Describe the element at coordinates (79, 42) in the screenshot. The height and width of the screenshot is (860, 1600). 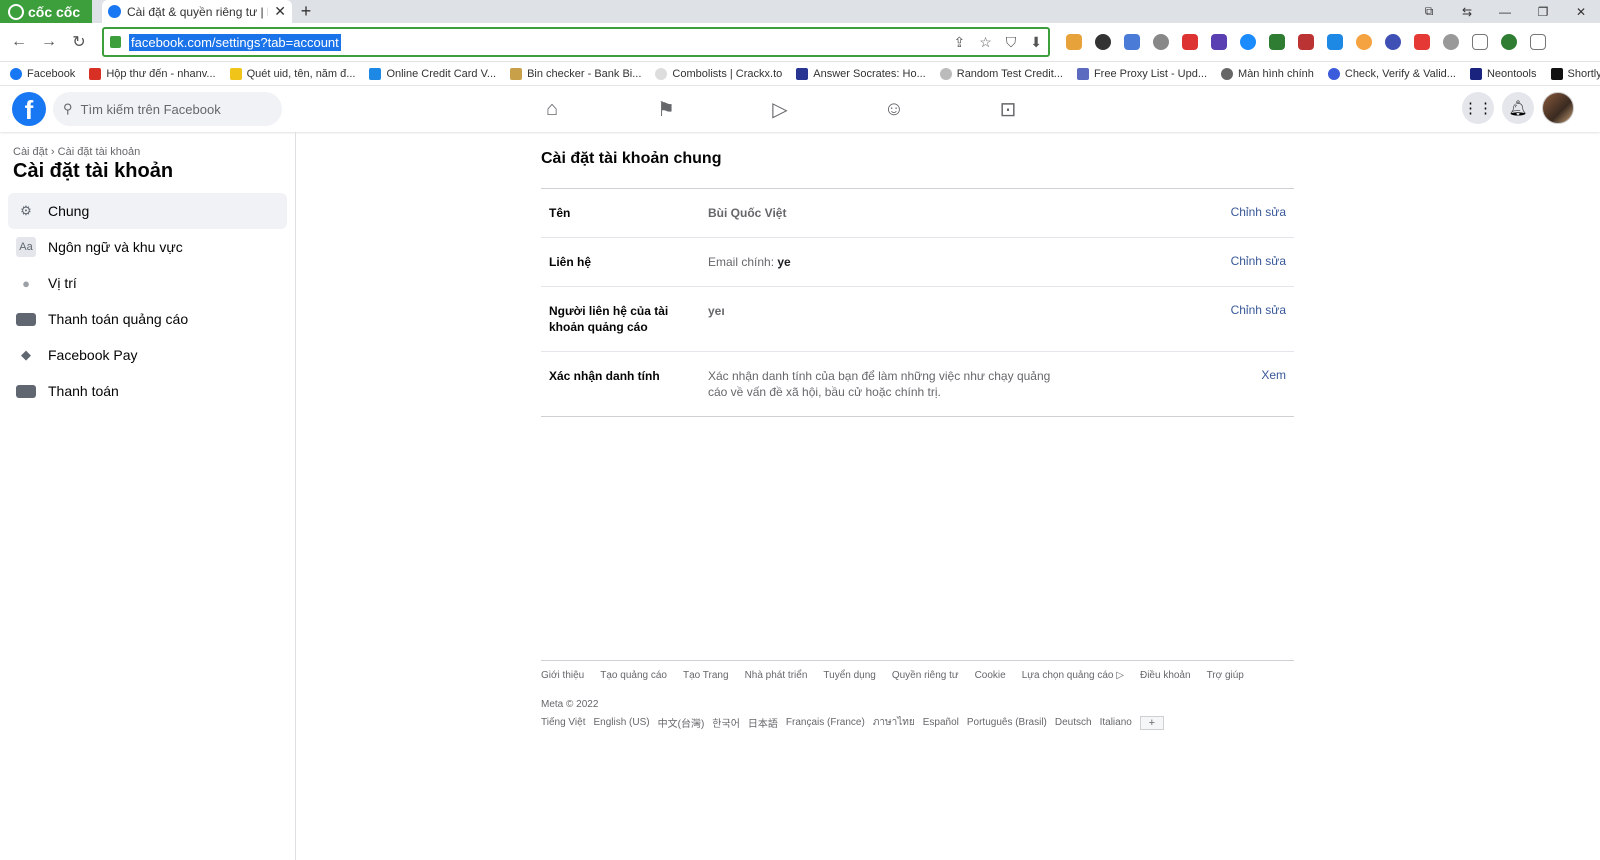
I see `reload-button: ↻` at that location.